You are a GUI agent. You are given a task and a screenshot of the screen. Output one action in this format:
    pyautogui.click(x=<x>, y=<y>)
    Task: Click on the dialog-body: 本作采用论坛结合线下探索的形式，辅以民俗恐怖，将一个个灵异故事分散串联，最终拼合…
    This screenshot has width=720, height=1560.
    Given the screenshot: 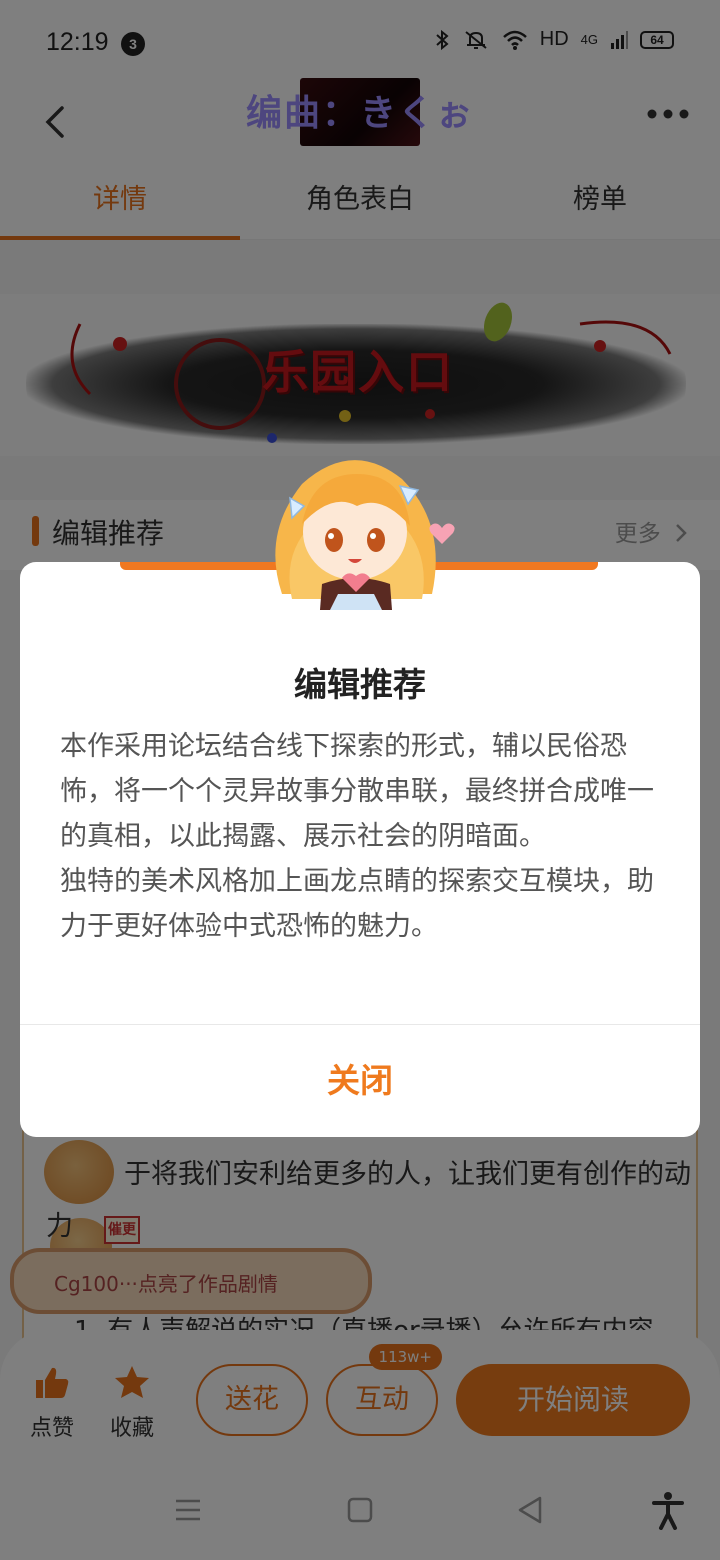 What is the action you would take?
    pyautogui.click(x=360, y=836)
    